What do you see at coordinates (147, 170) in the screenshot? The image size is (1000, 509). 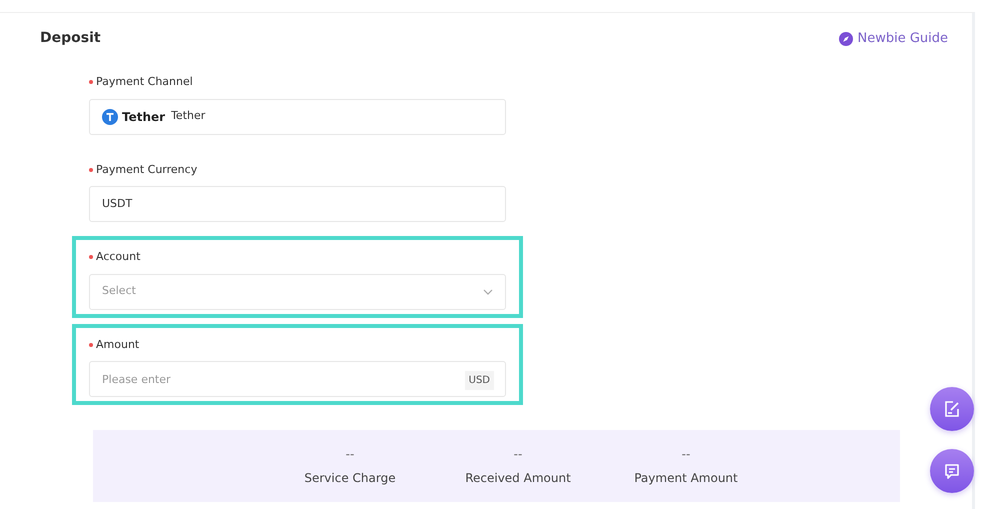 I see `field-label: Payment Currency` at bounding box center [147, 170].